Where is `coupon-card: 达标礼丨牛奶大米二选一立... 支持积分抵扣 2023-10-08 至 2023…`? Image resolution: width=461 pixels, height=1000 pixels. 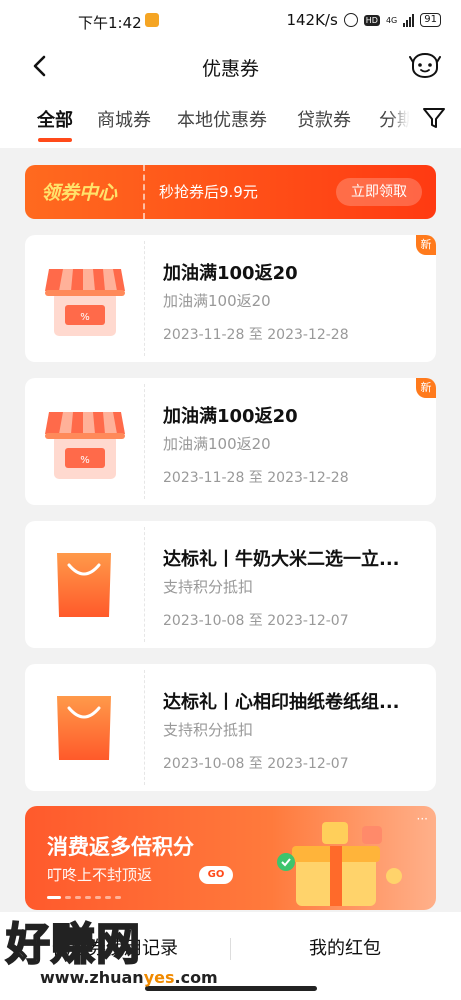
coupon-card: 达标礼丨牛奶大米二选一立... 支持积分抵扣 2023-10-08 至 2023… is located at coordinates (230, 584).